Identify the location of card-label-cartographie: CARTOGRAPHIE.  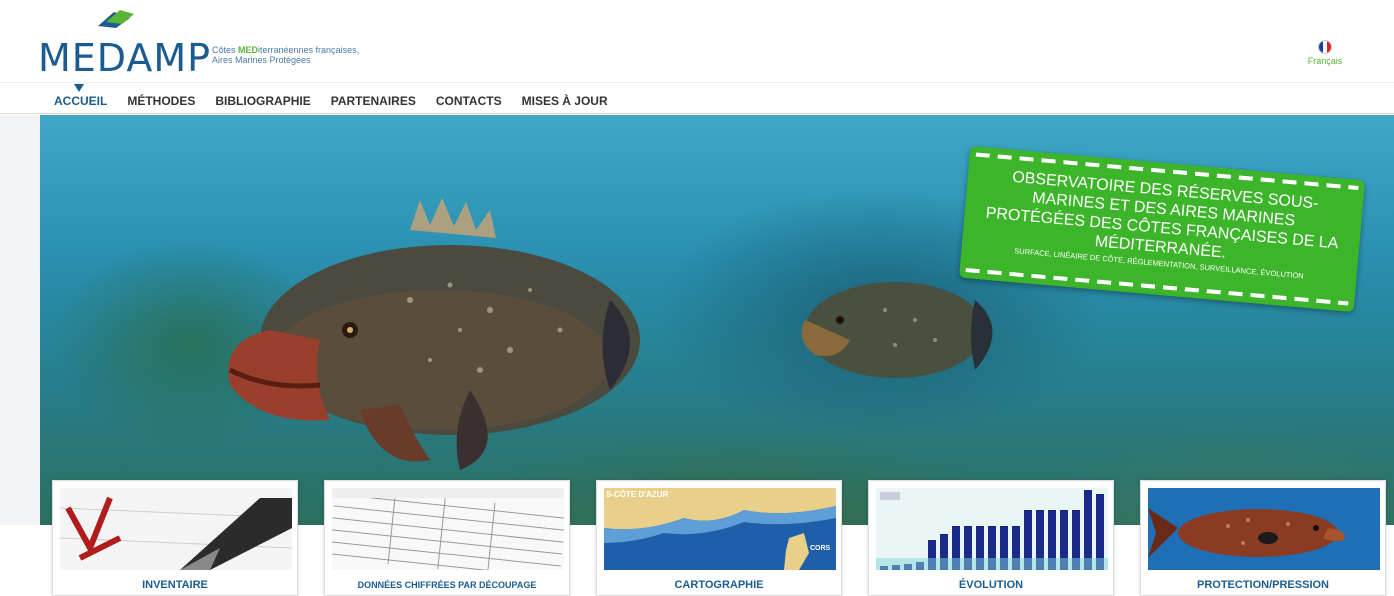
(719, 585).